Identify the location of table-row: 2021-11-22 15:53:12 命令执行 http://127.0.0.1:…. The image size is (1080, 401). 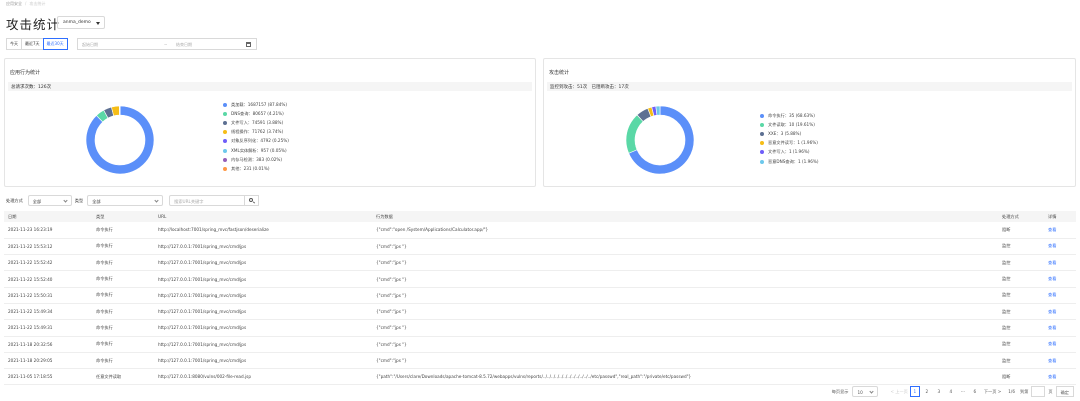
(540, 247).